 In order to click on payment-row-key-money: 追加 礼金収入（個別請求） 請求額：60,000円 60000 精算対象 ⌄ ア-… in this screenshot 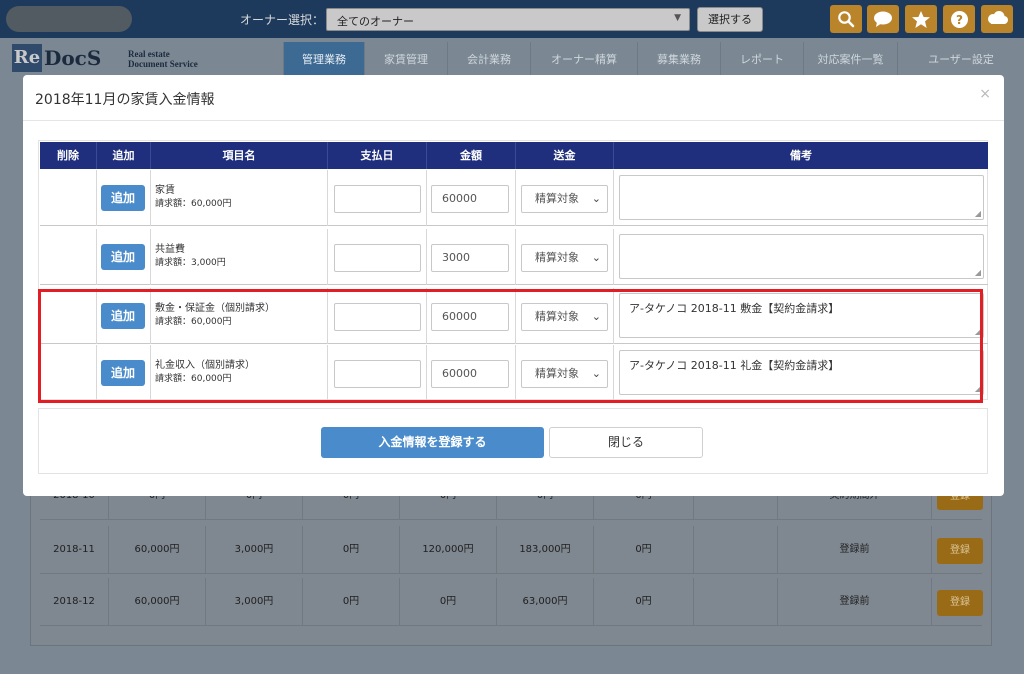, I will do `click(514, 373)`.